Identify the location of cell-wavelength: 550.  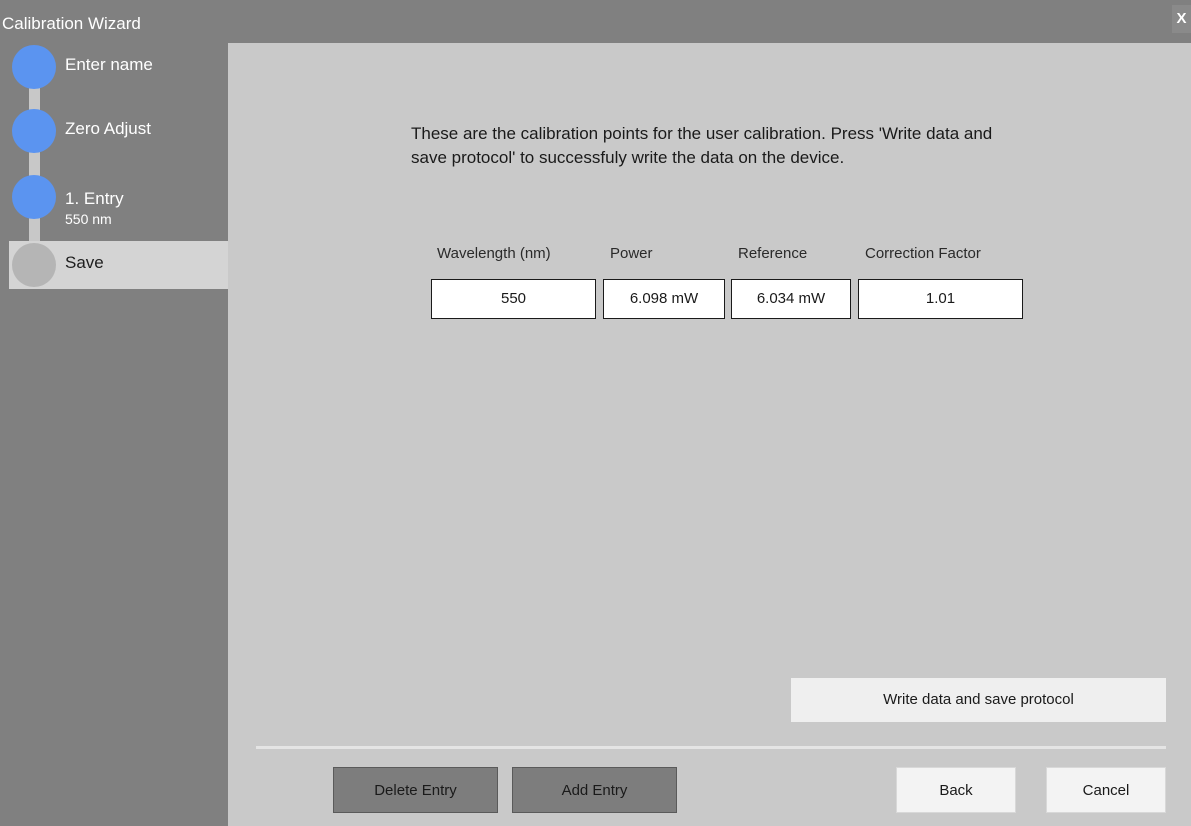
(513, 299).